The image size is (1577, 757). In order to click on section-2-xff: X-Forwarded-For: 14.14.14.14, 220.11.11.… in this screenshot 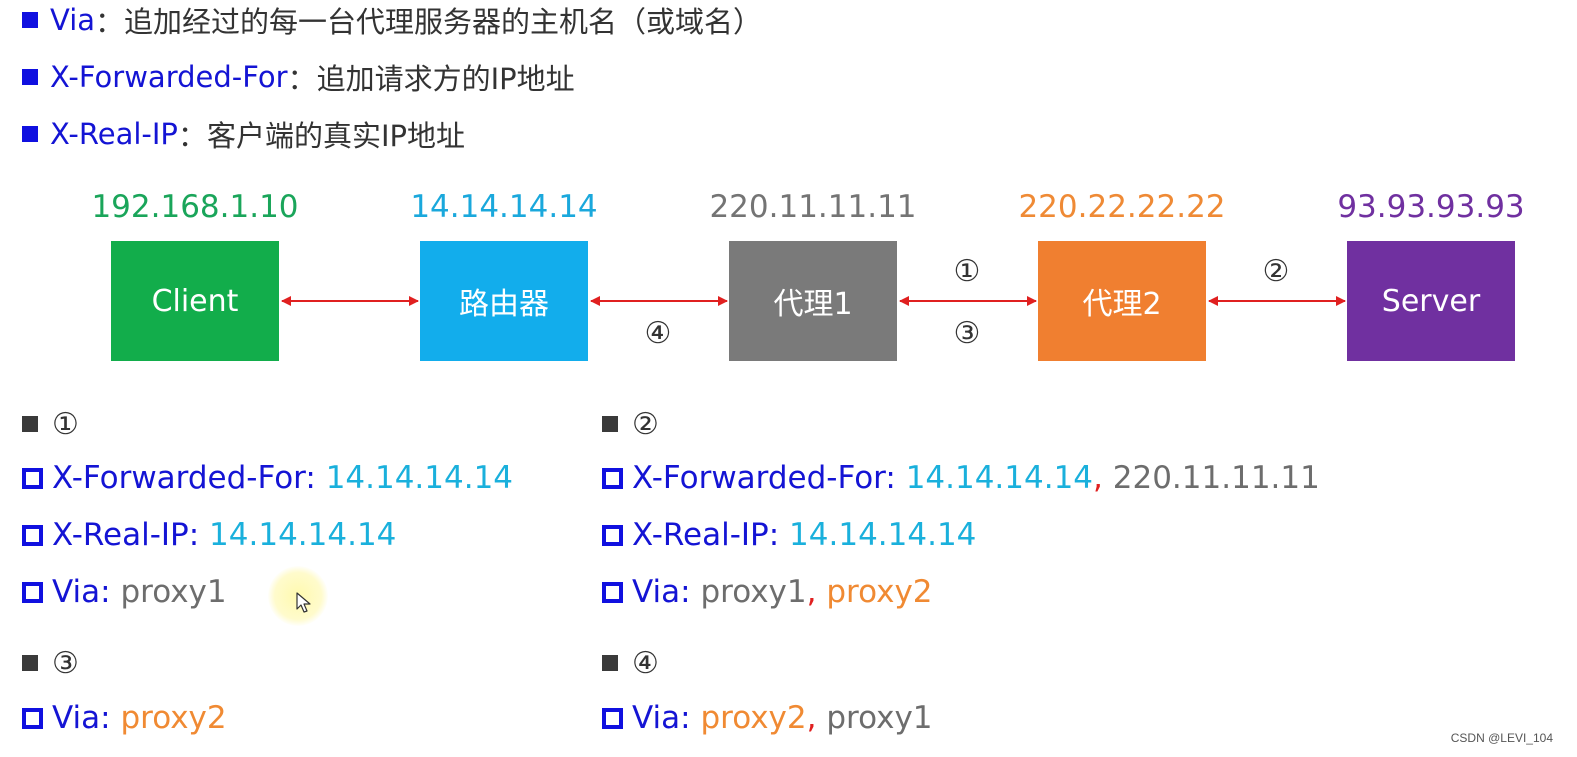, I will do `click(961, 478)`.